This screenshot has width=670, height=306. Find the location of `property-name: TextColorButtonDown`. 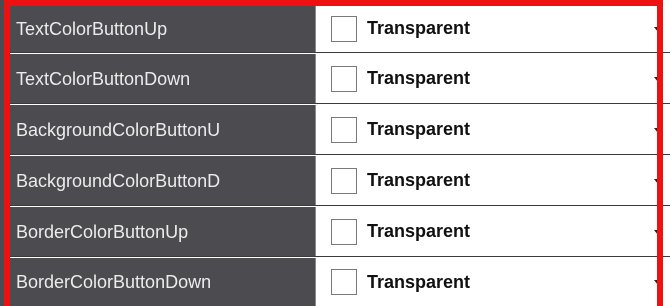

property-name: TextColorButtonDown is located at coordinates (163, 78).